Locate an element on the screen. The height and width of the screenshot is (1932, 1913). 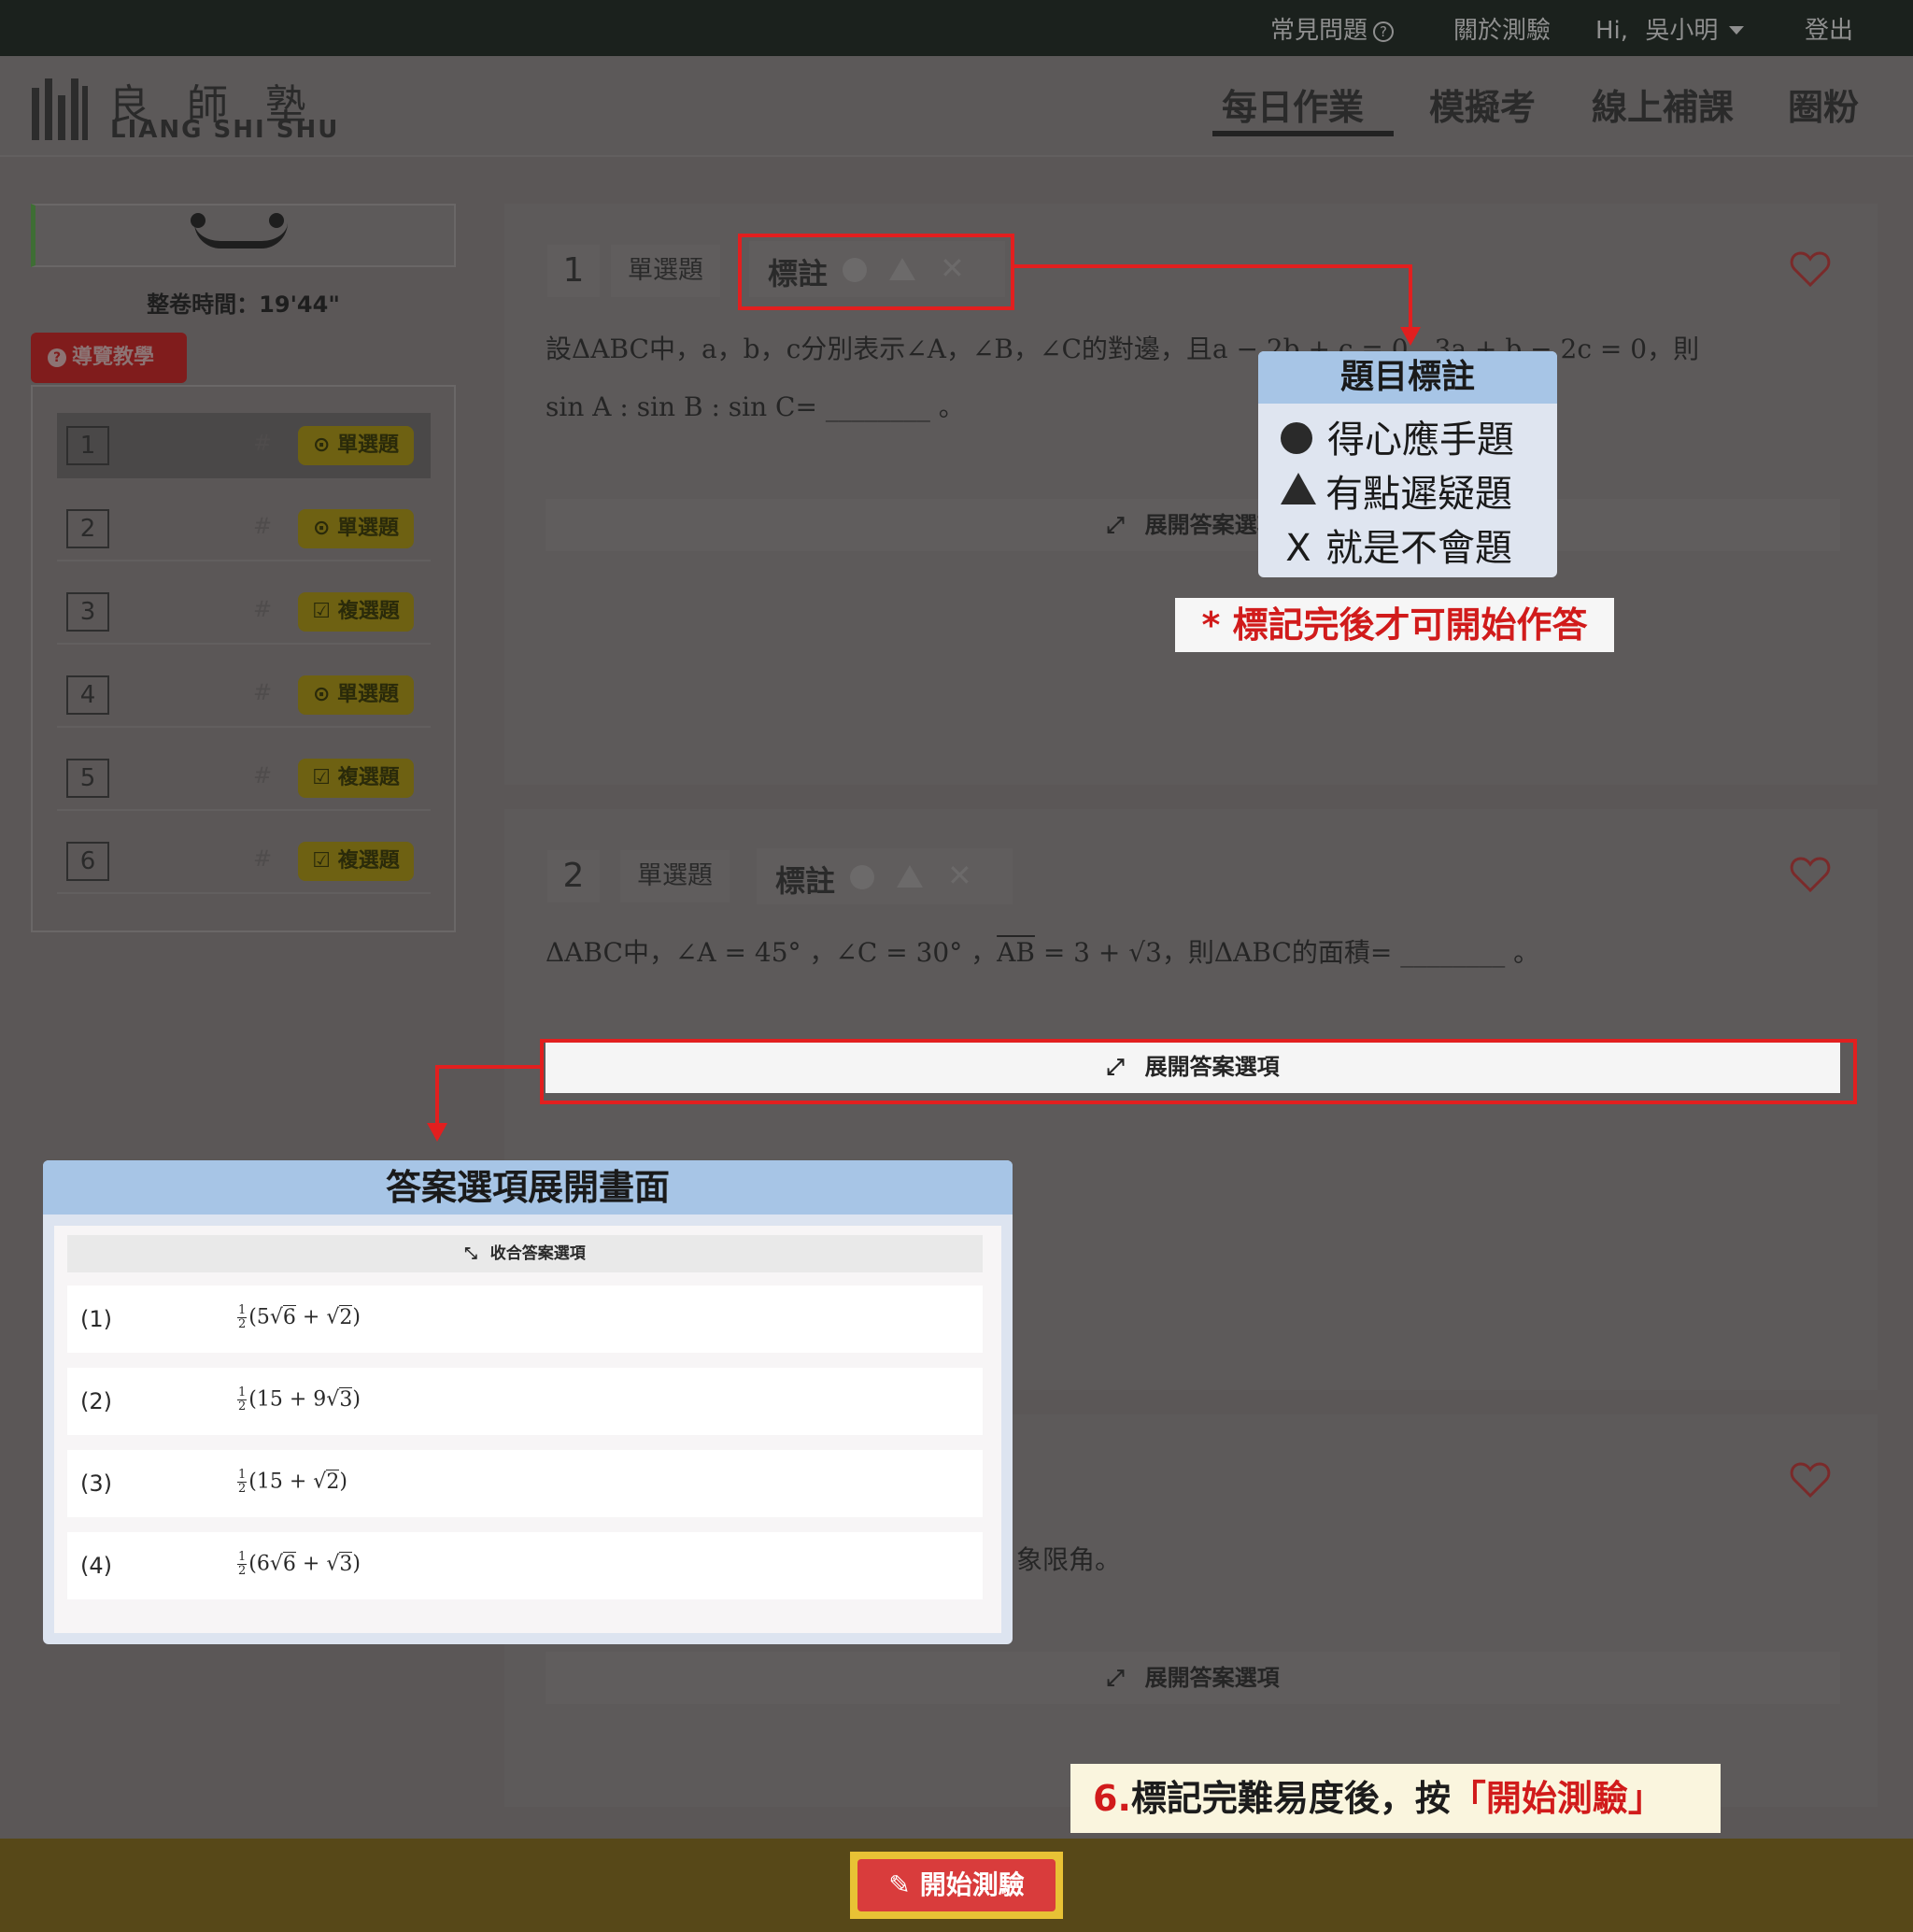
nav-online-makeup: 線上補課 is located at coordinates (1663, 104).